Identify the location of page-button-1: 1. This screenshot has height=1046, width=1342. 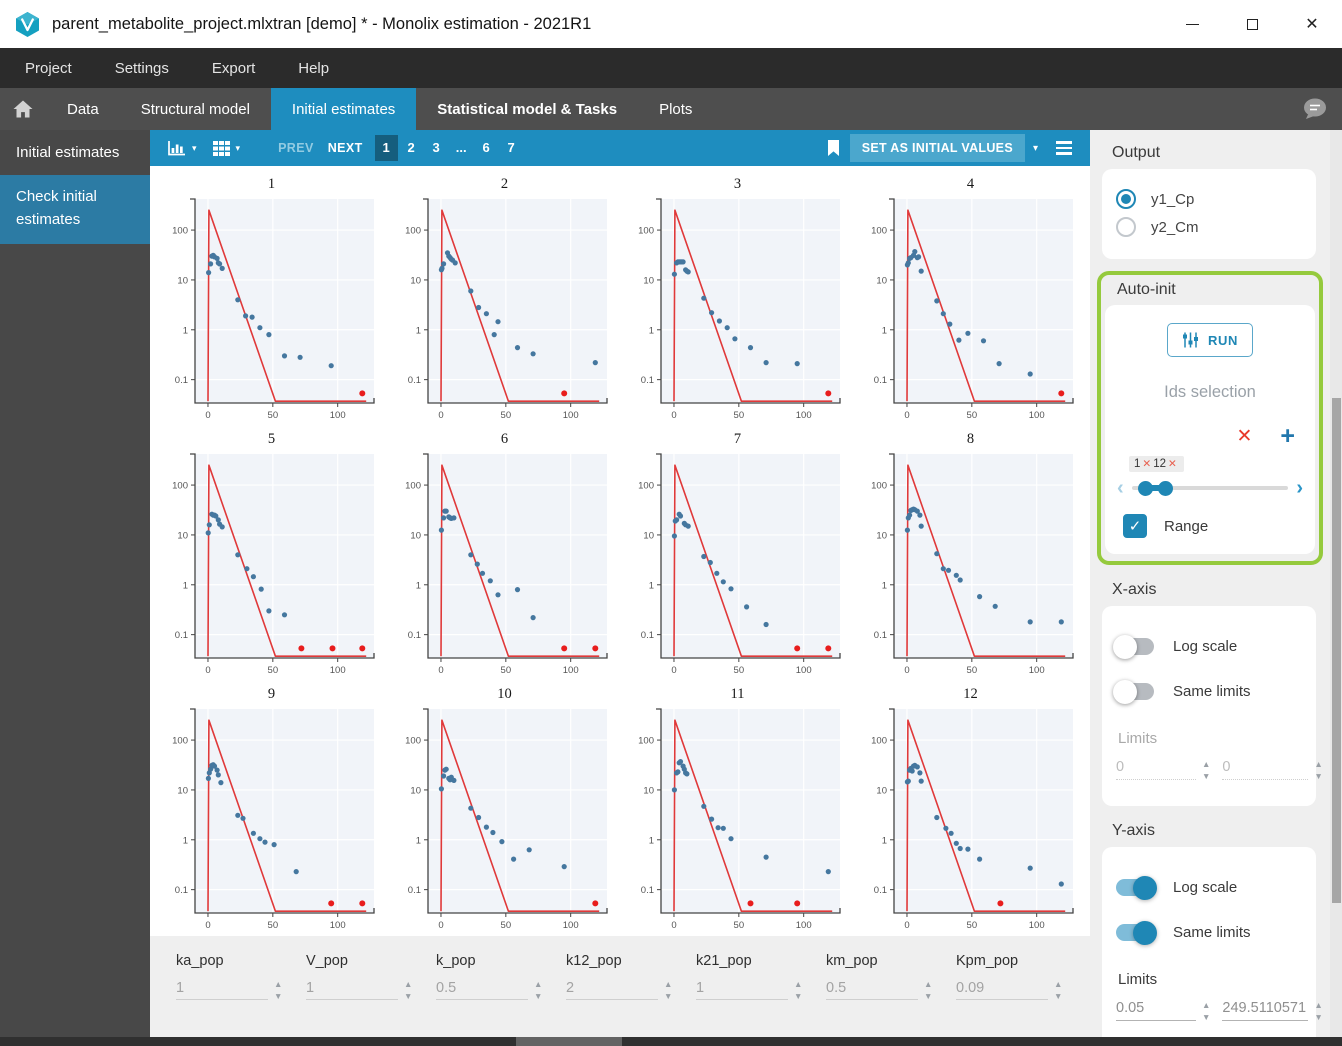
(386, 148).